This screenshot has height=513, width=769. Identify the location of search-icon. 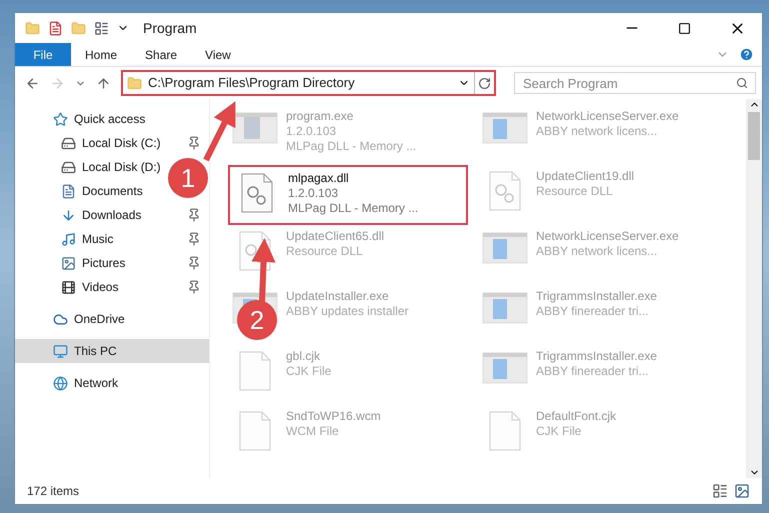
(742, 83).